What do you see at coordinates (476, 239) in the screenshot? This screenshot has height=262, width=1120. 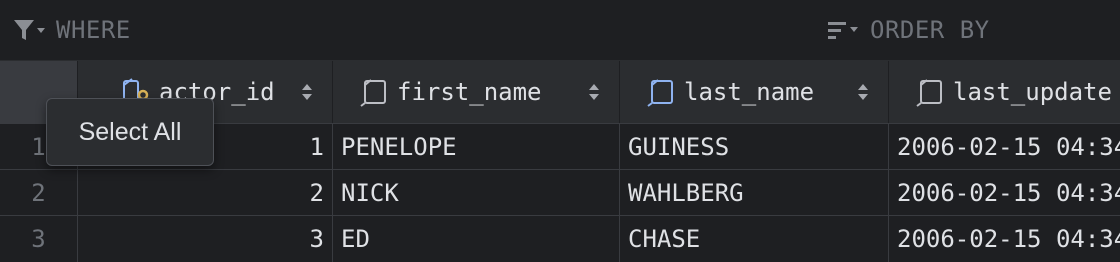 I see `cell-first-name: ED` at bounding box center [476, 239].